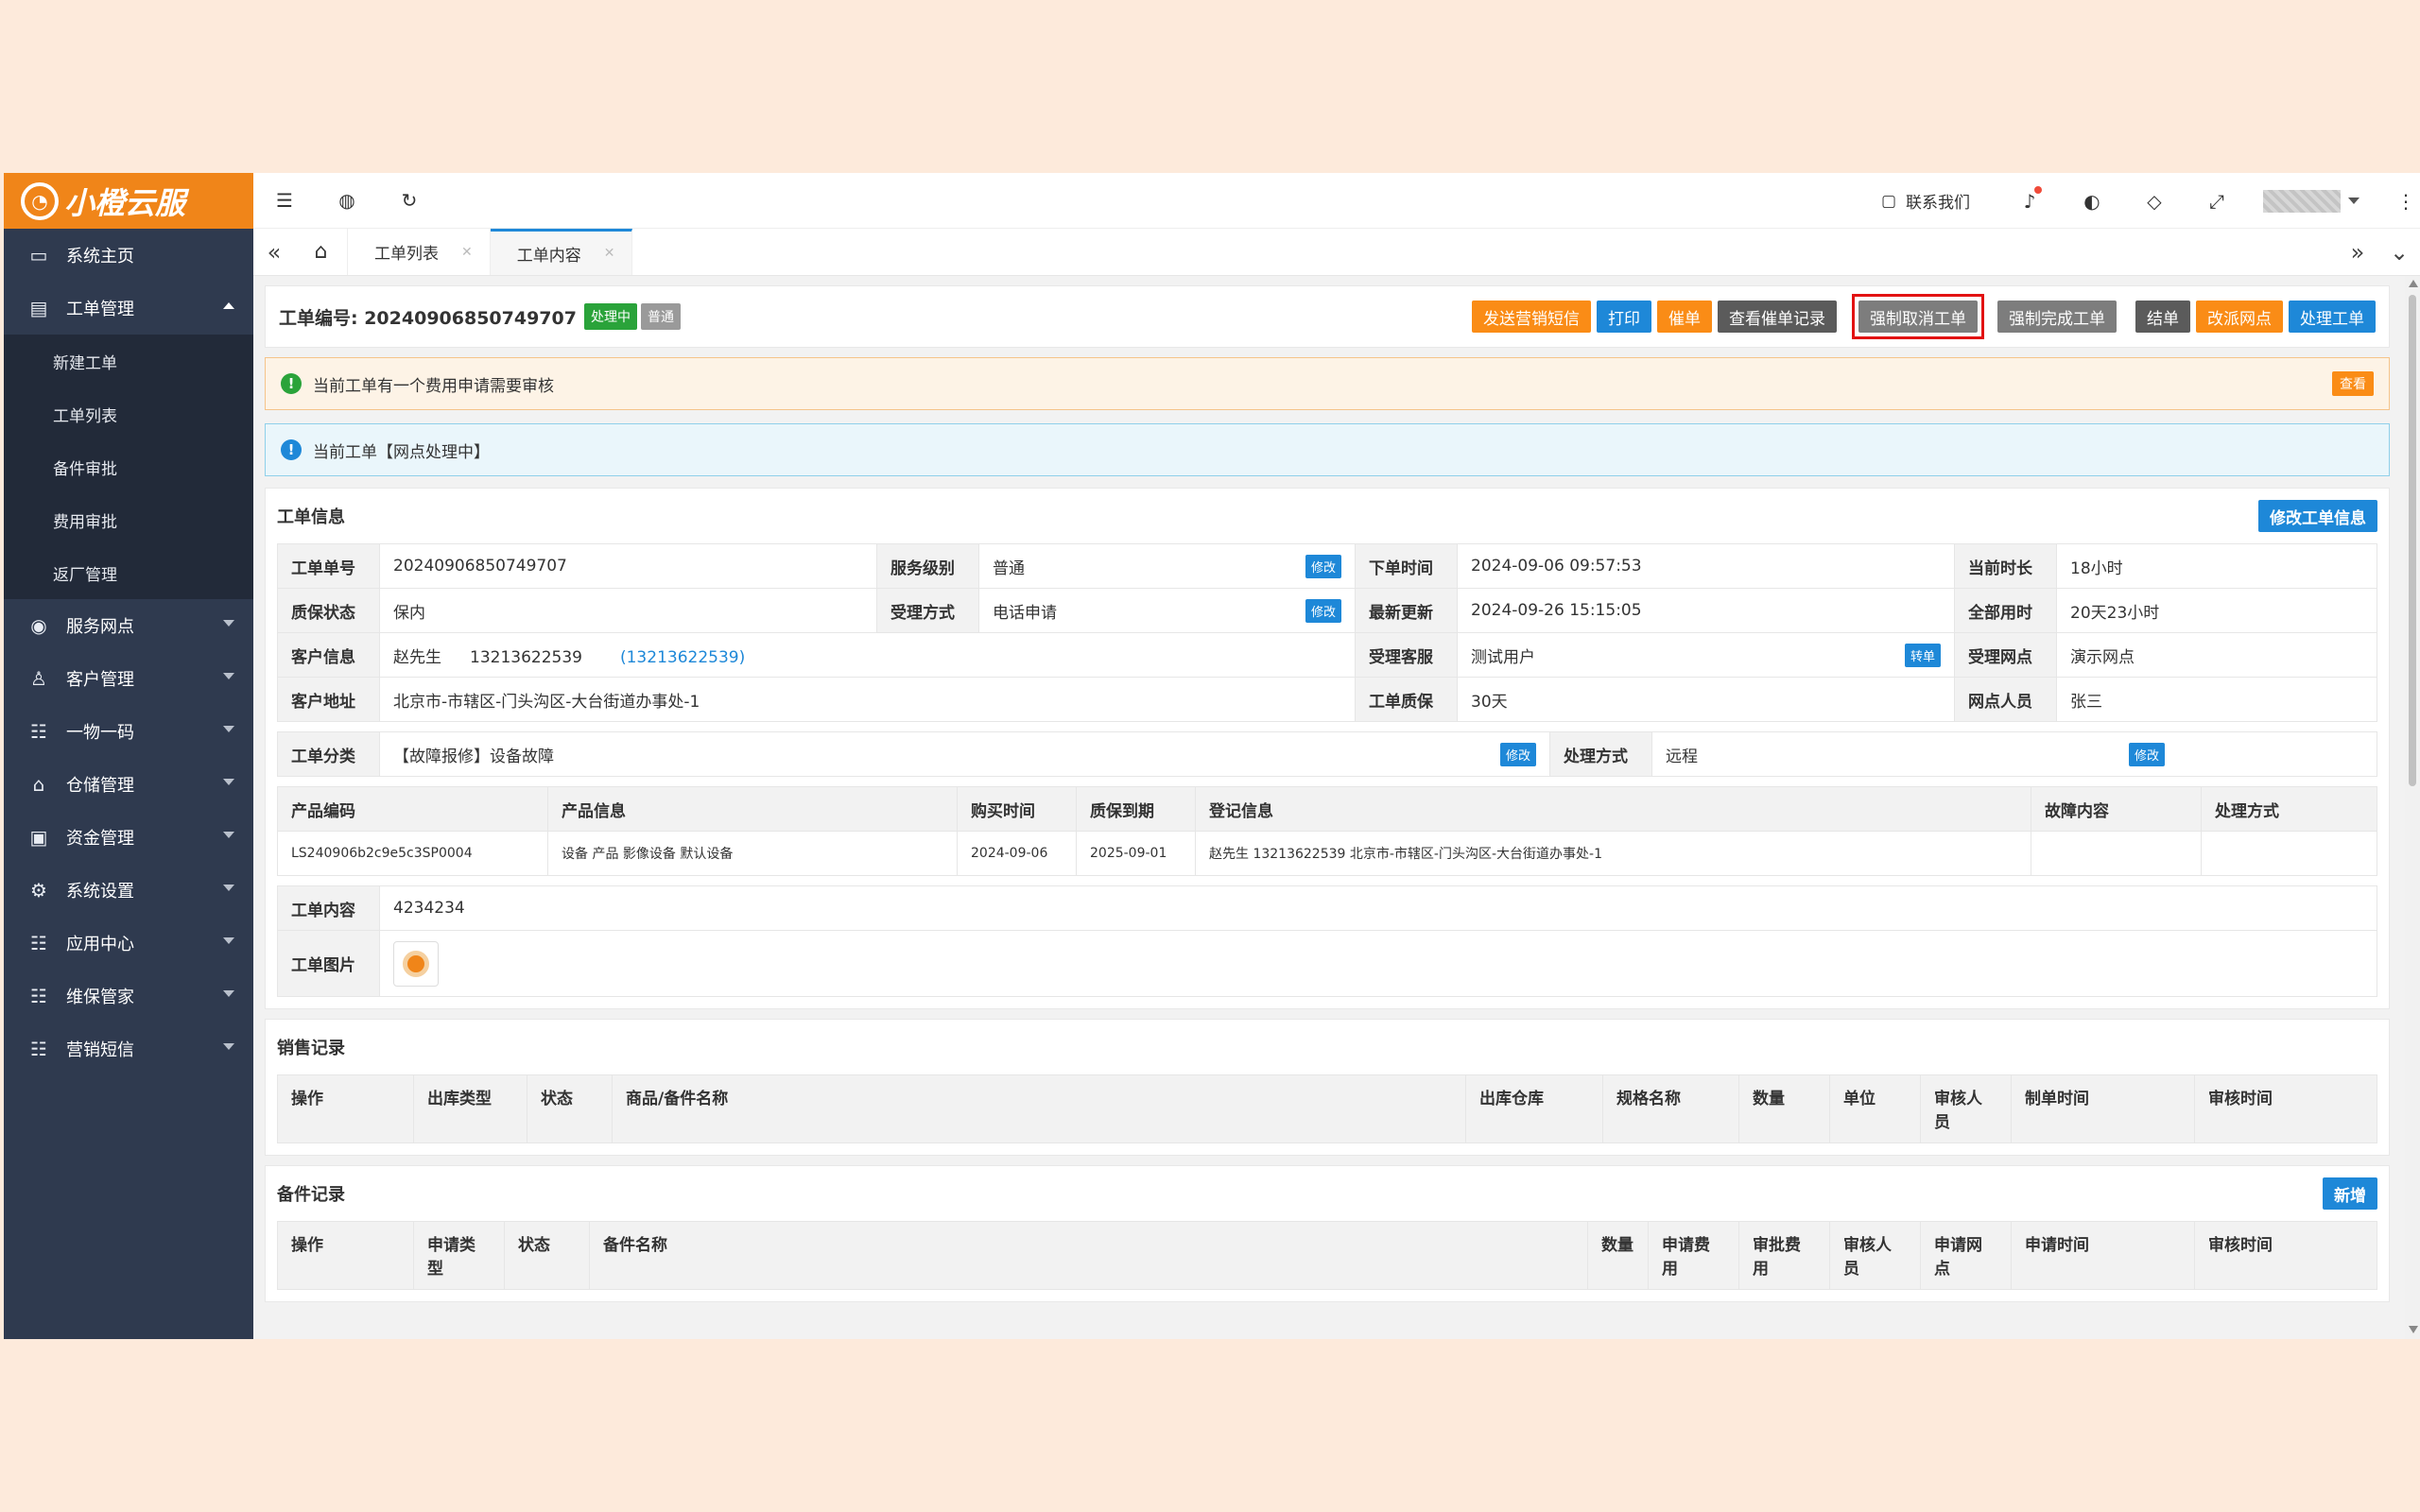 The height and width of the screenshot is (1512, 2420). I want to click on force-cancel-button: 强制取消工单, so click(1918, 317).